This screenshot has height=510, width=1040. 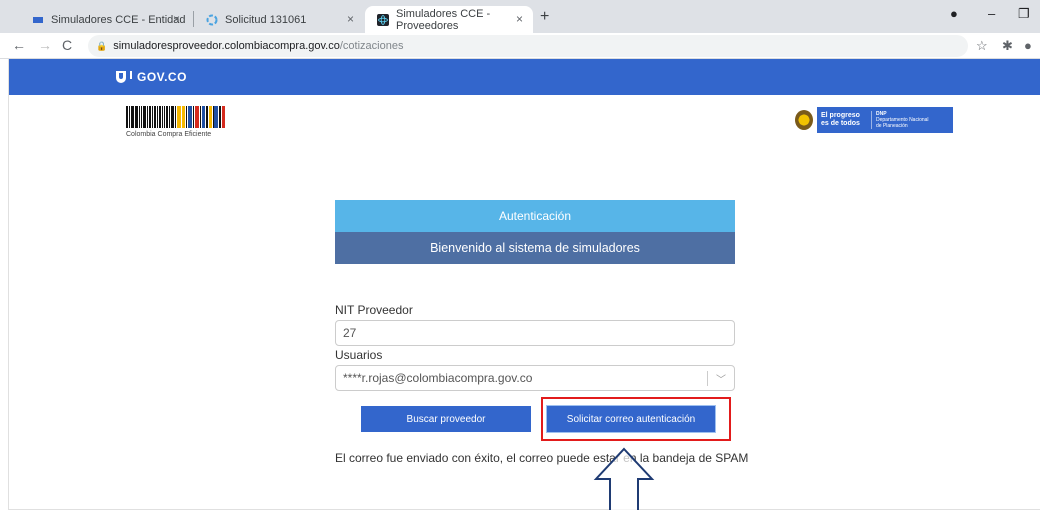 I want to click on tab-solicitud: Solicitud 131061 ×, so click(x=279, y=19).